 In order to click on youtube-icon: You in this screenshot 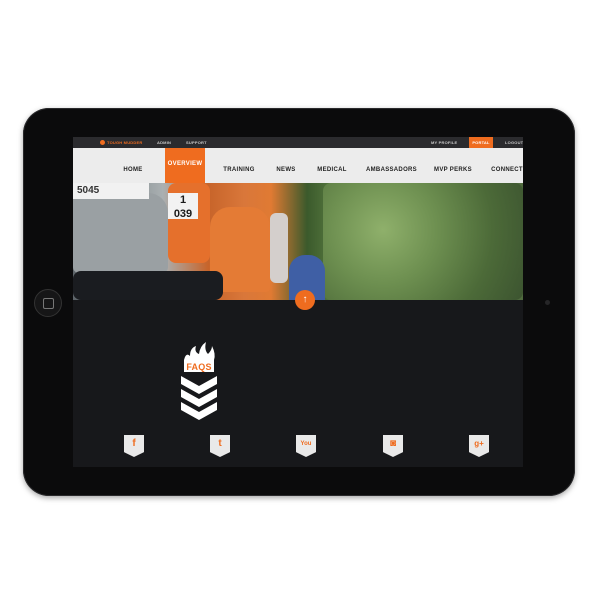, I will do `click(306, 444)`.